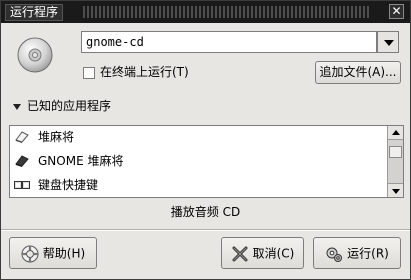 This screenshot has height=280, width=411. What do you see at coordinates (69, 106) in the screenshot?
I see `known-apps-expander-label: 已知的应用程序` at bounding box center [69, 106].